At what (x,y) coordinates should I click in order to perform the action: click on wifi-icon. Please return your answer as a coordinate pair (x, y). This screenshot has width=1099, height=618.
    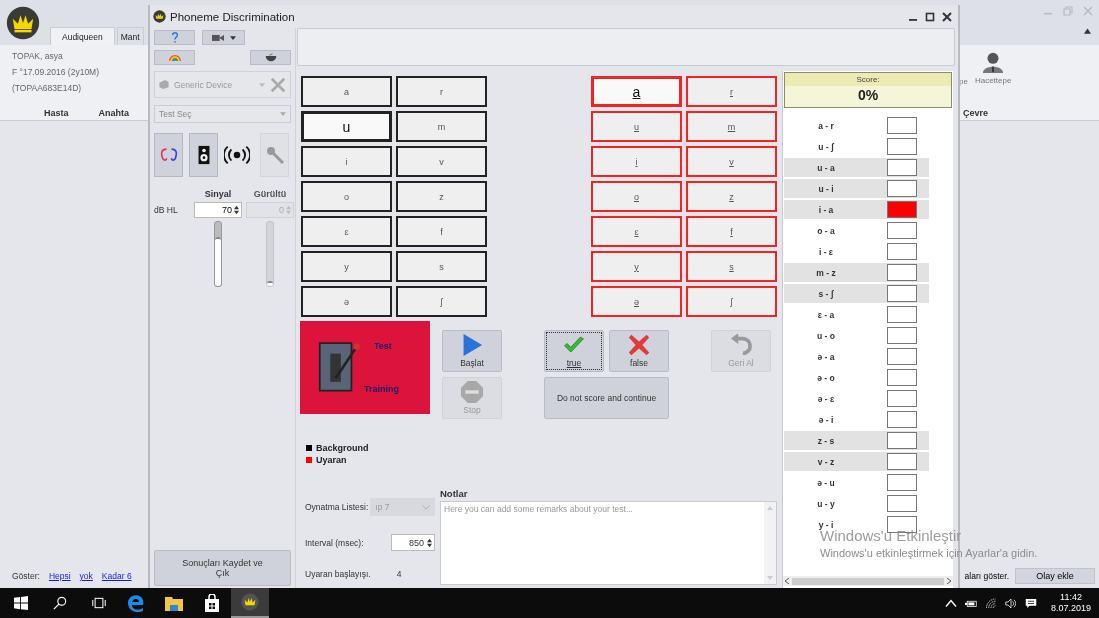
    Looking at the image, I should click on (990, 603).